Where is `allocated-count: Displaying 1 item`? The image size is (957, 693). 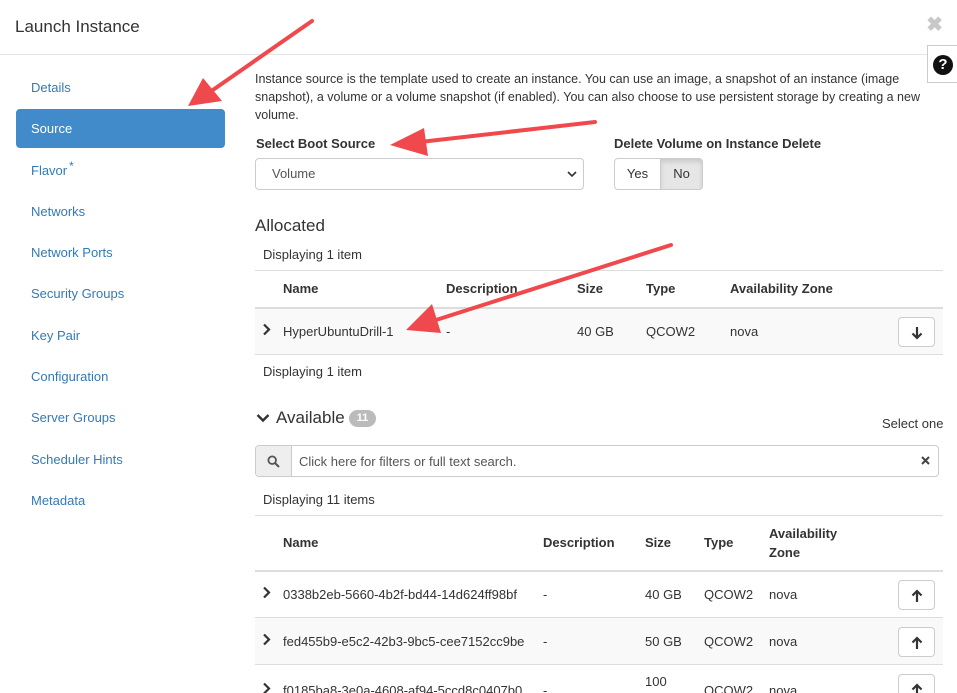
allocated-count: Displaying 1 item is located at coordinates (312, 254).